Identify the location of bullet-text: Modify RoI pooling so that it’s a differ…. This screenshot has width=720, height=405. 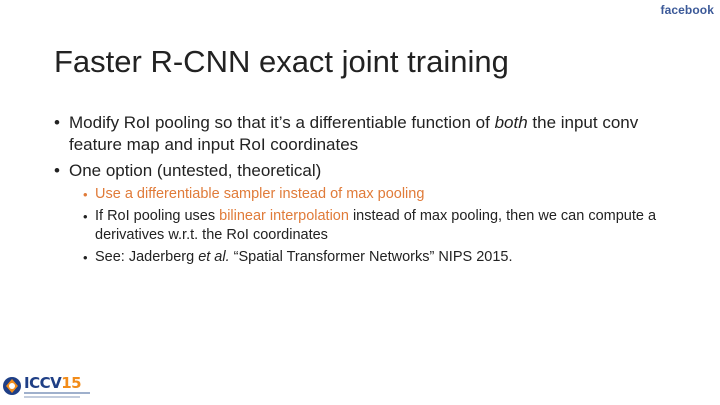
(282, 122).